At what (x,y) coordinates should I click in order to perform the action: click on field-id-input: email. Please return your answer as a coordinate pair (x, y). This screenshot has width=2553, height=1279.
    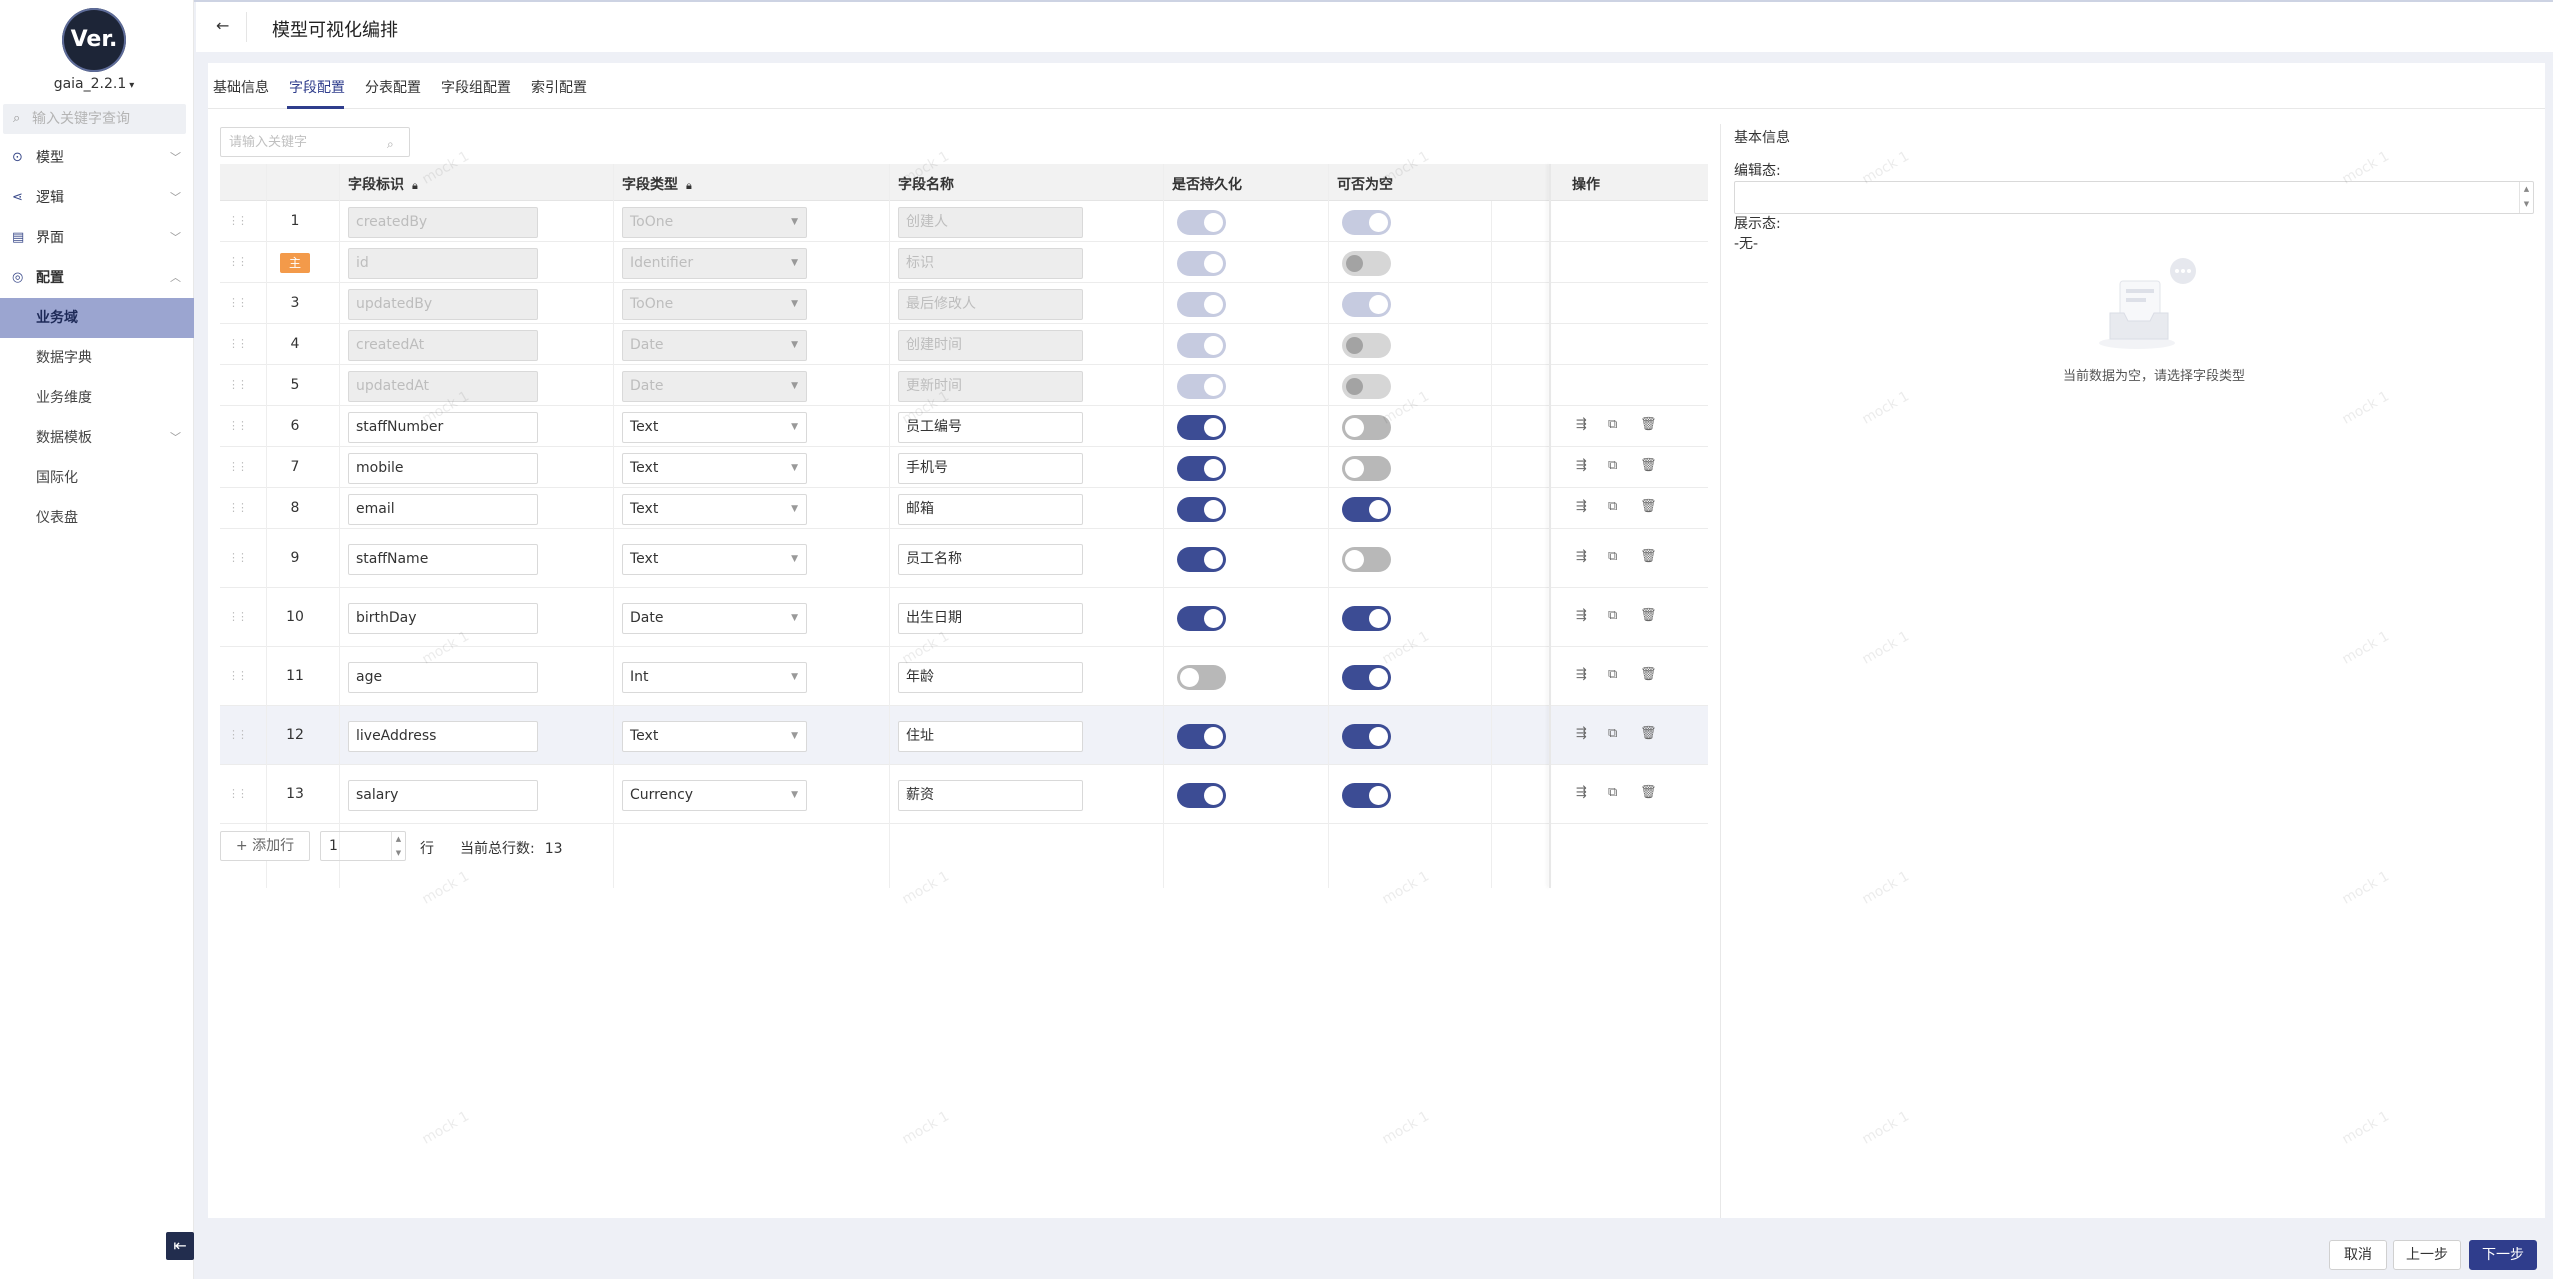
    Looking at the image, I should click on (443, 509).